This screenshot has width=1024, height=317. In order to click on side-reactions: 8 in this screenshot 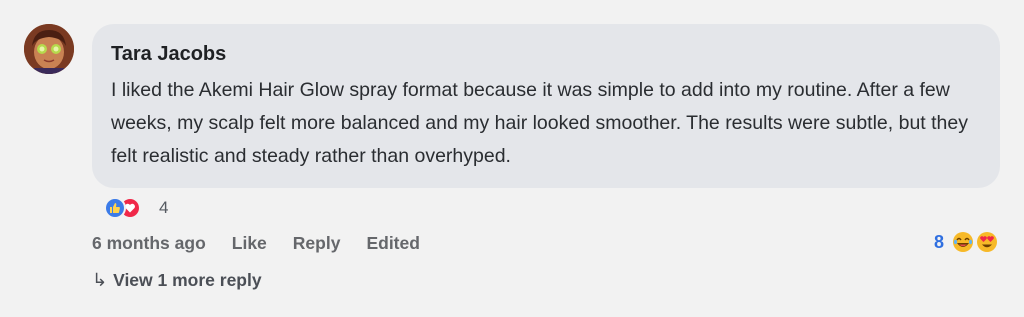, I will do `click(966, 242)`.